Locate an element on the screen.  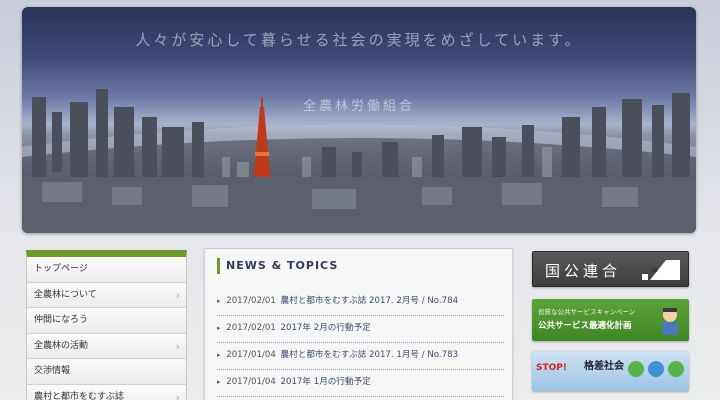
sidebar-item-label: トップページ is located at coordinates (61, 269).